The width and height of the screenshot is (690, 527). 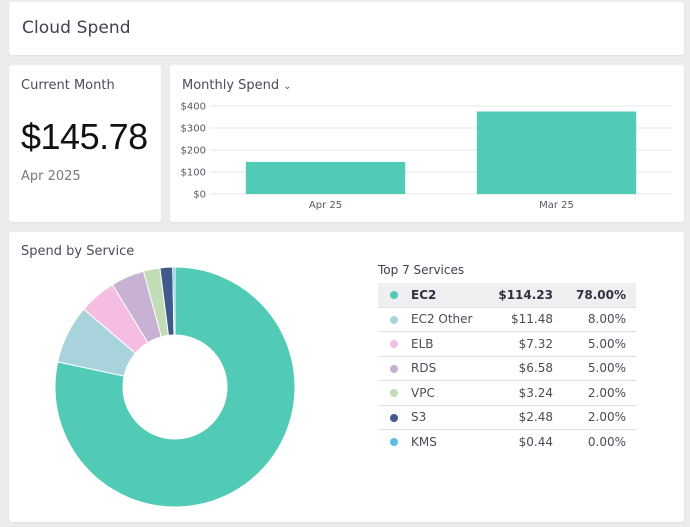 What do you see at coordinates (445, 393) in the screenshot?
I see `service-name: VPC` at bounding box center [445, 393].